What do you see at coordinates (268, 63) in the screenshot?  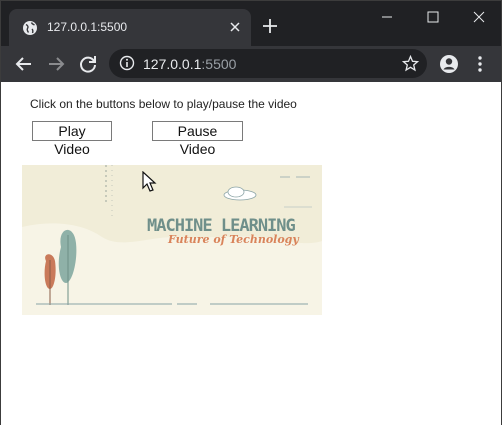 I see `address-bar: 127.0.0.1:5500` at bounding box center [268, 63].